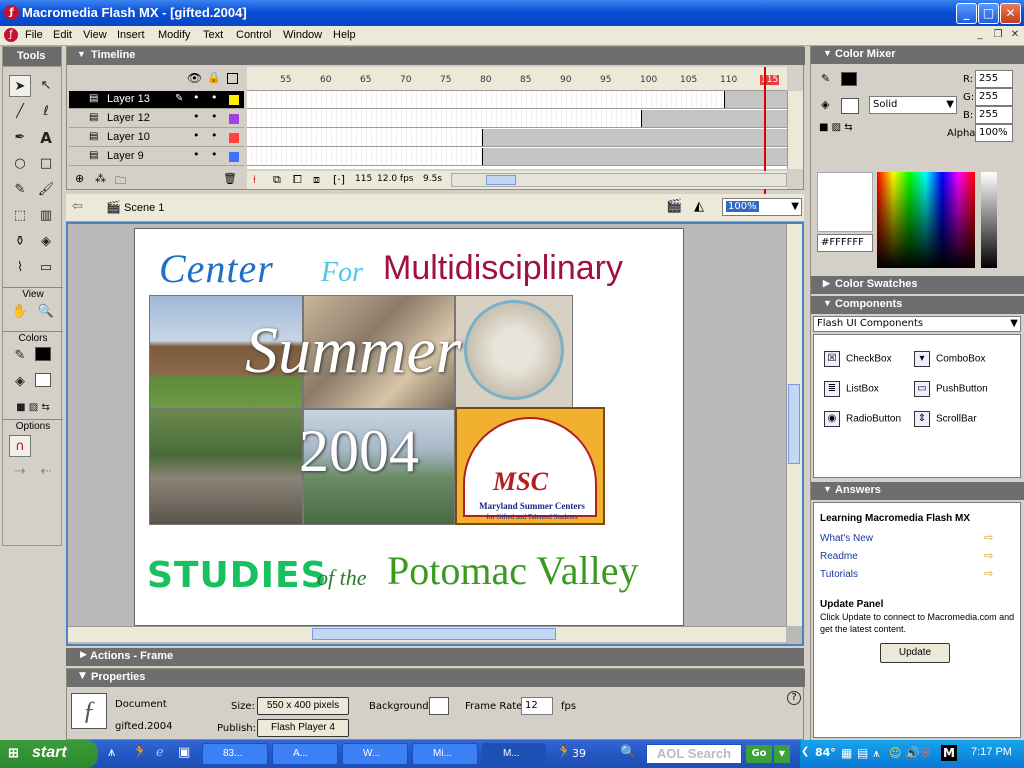 This screenshot has height=768, width=1024. Describe the element at coordinates (1015, 36) in the screenshot. I see `doc-close-button: ✕` at that location.